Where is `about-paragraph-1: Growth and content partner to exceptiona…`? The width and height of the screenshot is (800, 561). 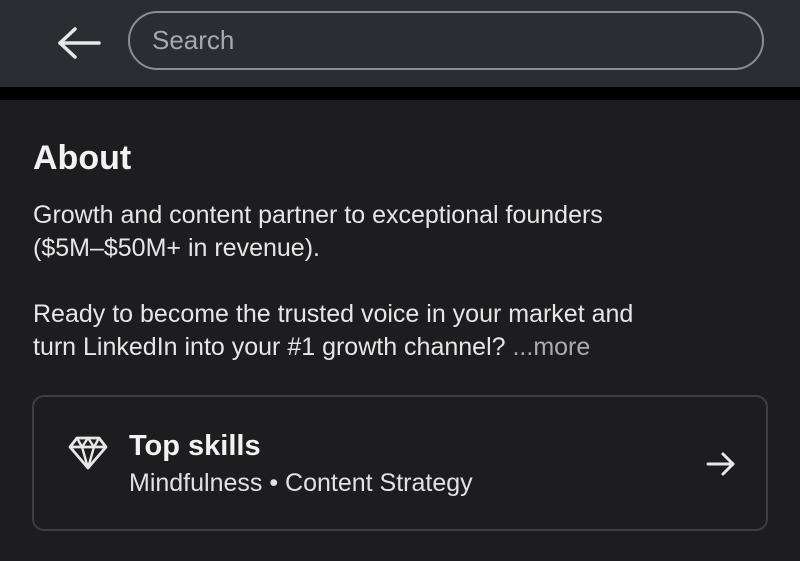 about-paragraph-1: Growth and content partner to exceptiona… is located at coordinates (403, 232).